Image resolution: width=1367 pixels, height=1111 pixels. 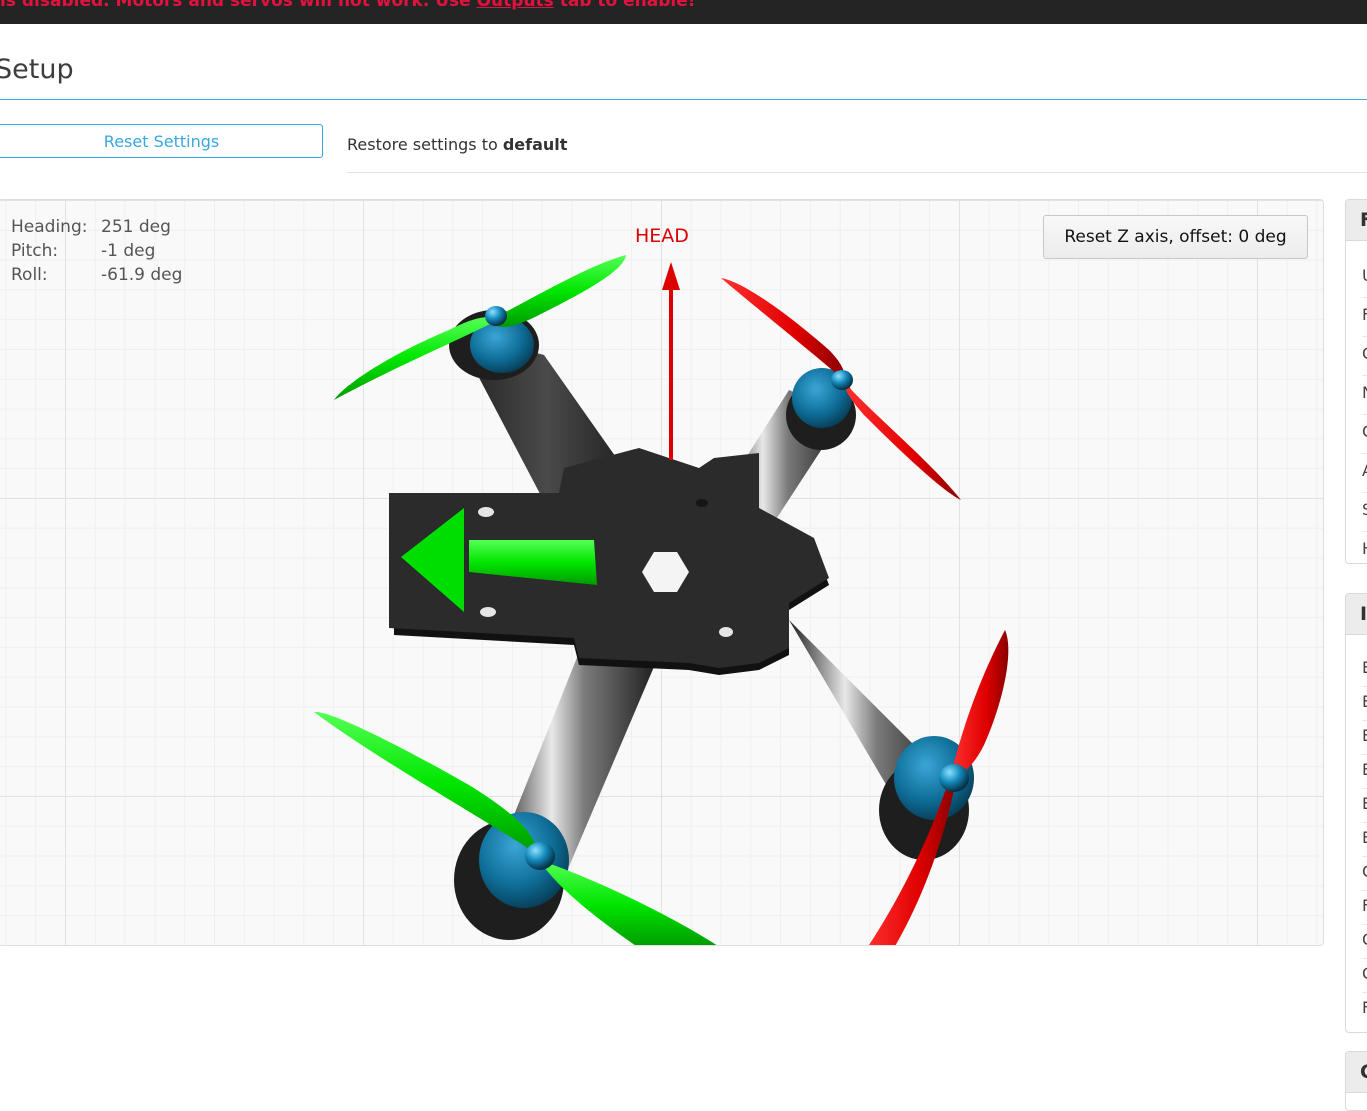 I want to click on sidebar-box-1-item: S, so click(x=1364, y=509).